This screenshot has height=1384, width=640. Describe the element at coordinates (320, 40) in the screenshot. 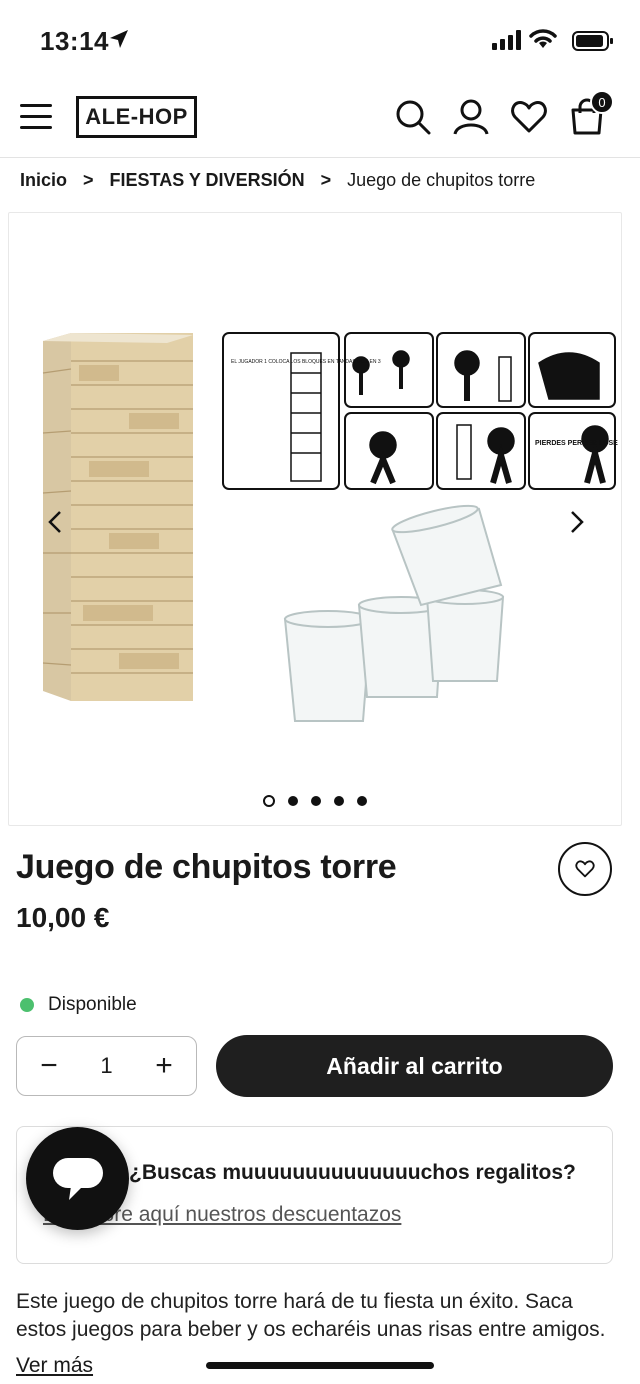

I see `status-bar: 13:14` at that location.